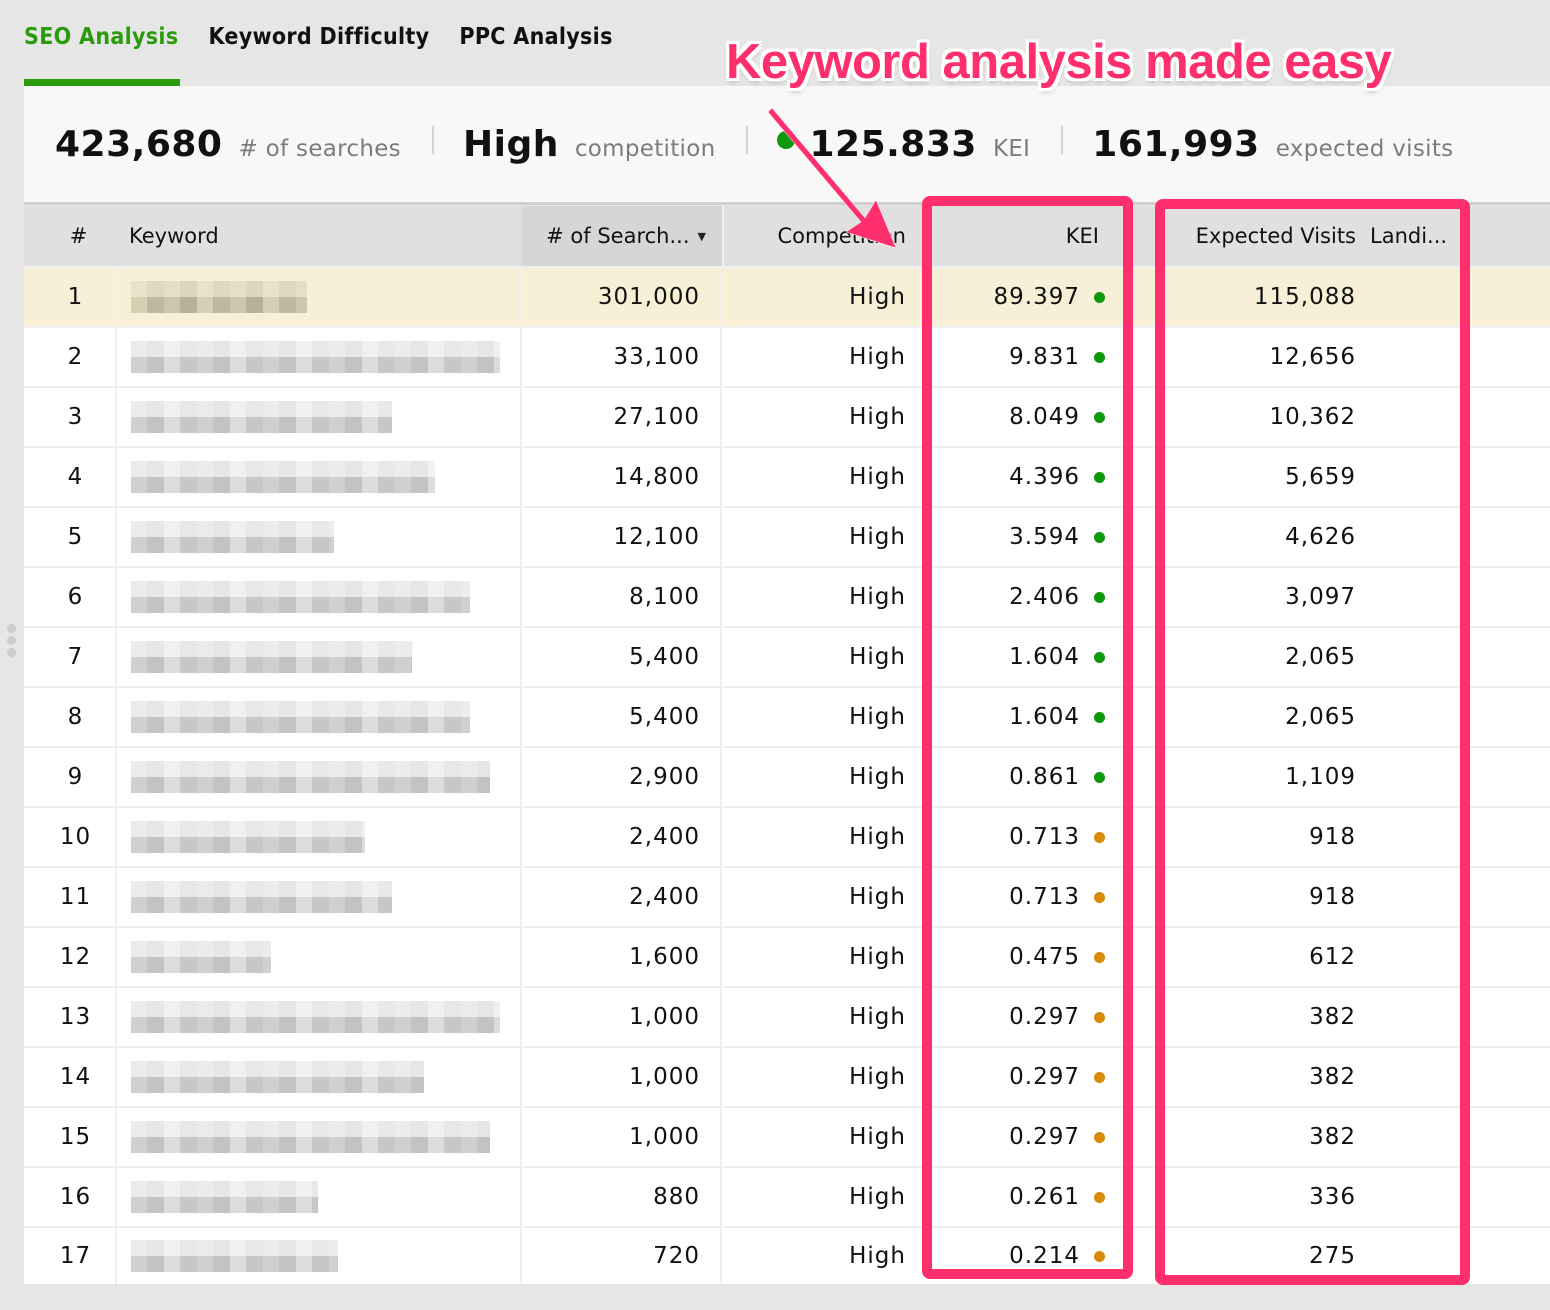 This screenshot has width=1550, height=1310. I want to click on row-number: 3, so click(75, 417).